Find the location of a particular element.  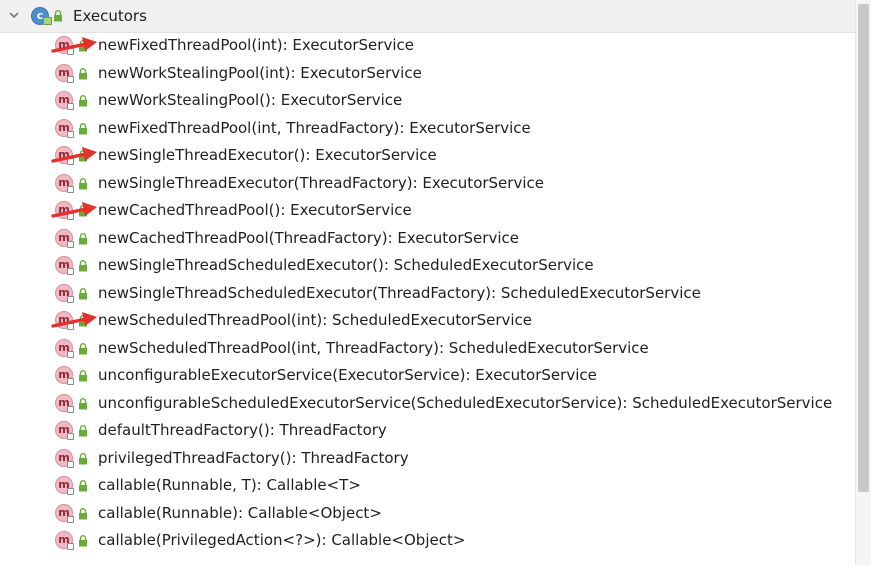

method-signature: callable(Runnable, T): Callable<T> is located at coordinates (229, 485).